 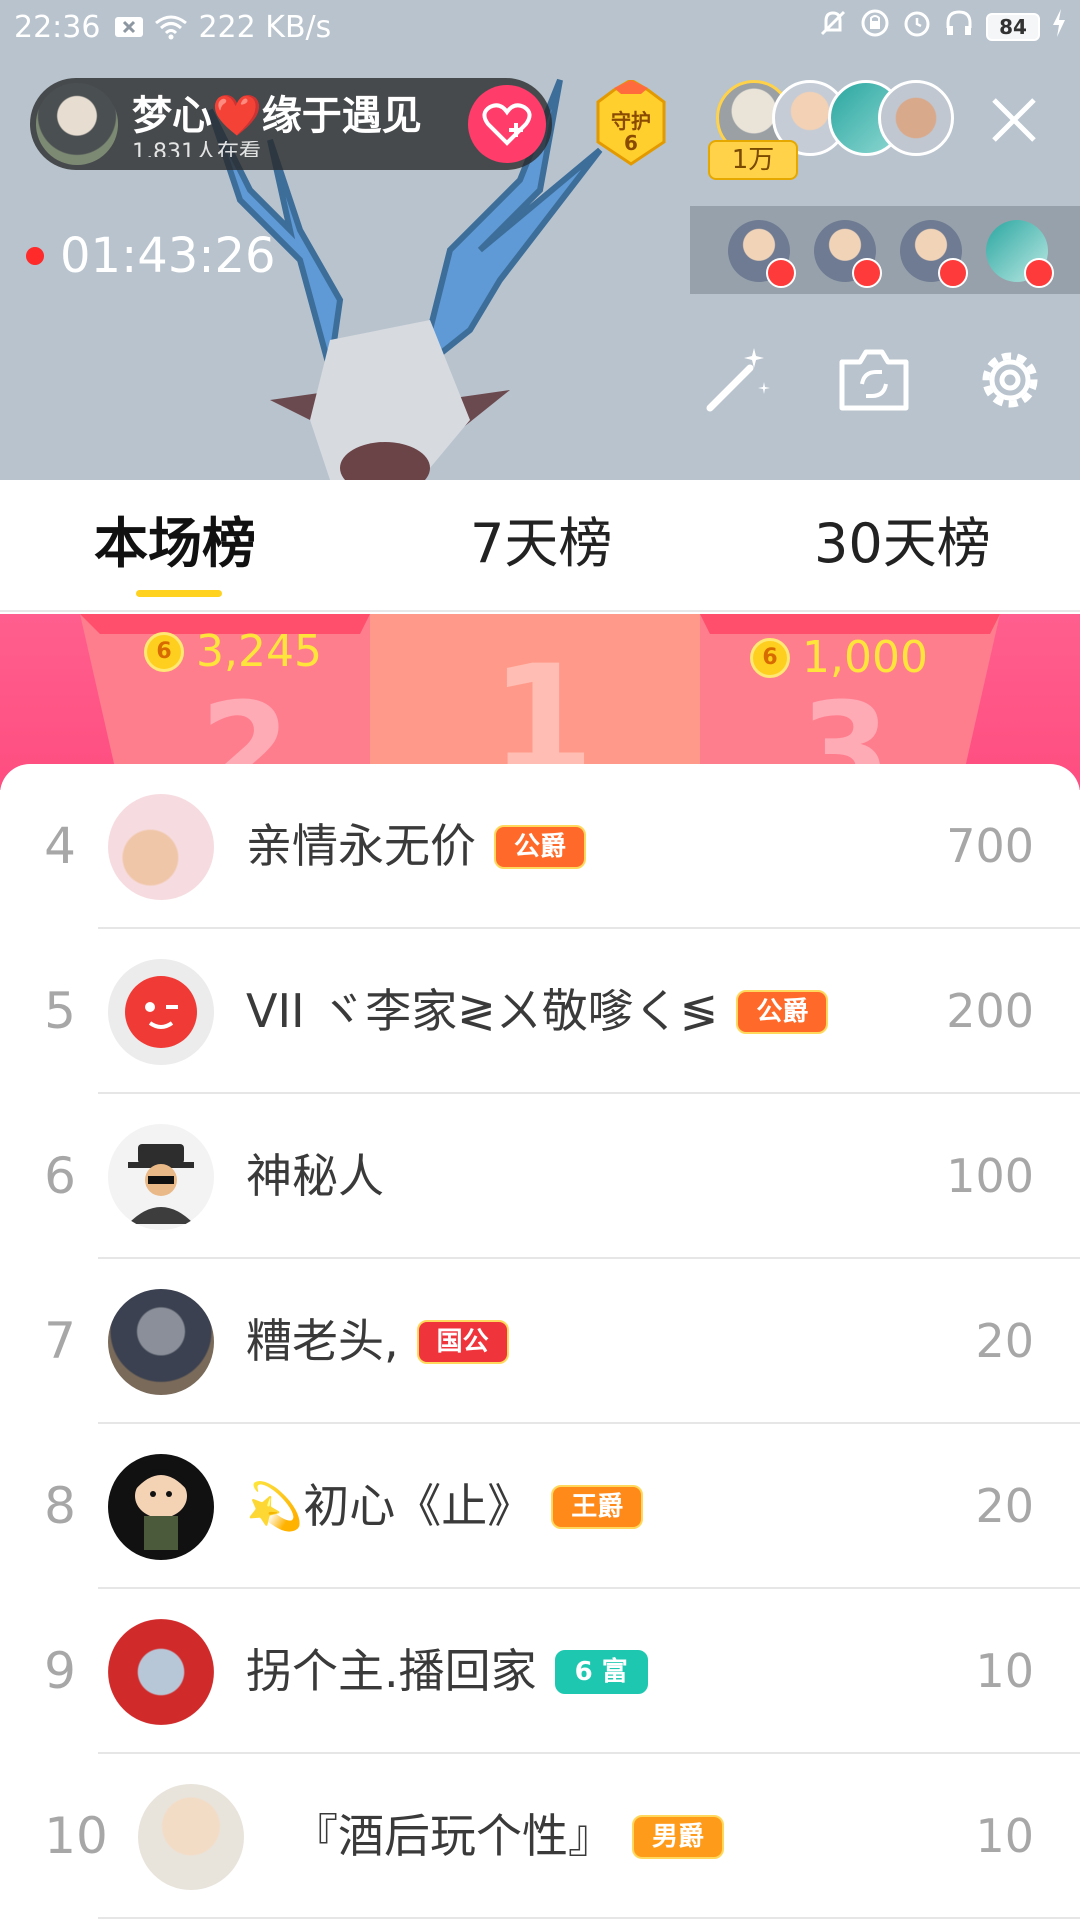 I want to click on notification-x-icon, so click(x=129, y=27).